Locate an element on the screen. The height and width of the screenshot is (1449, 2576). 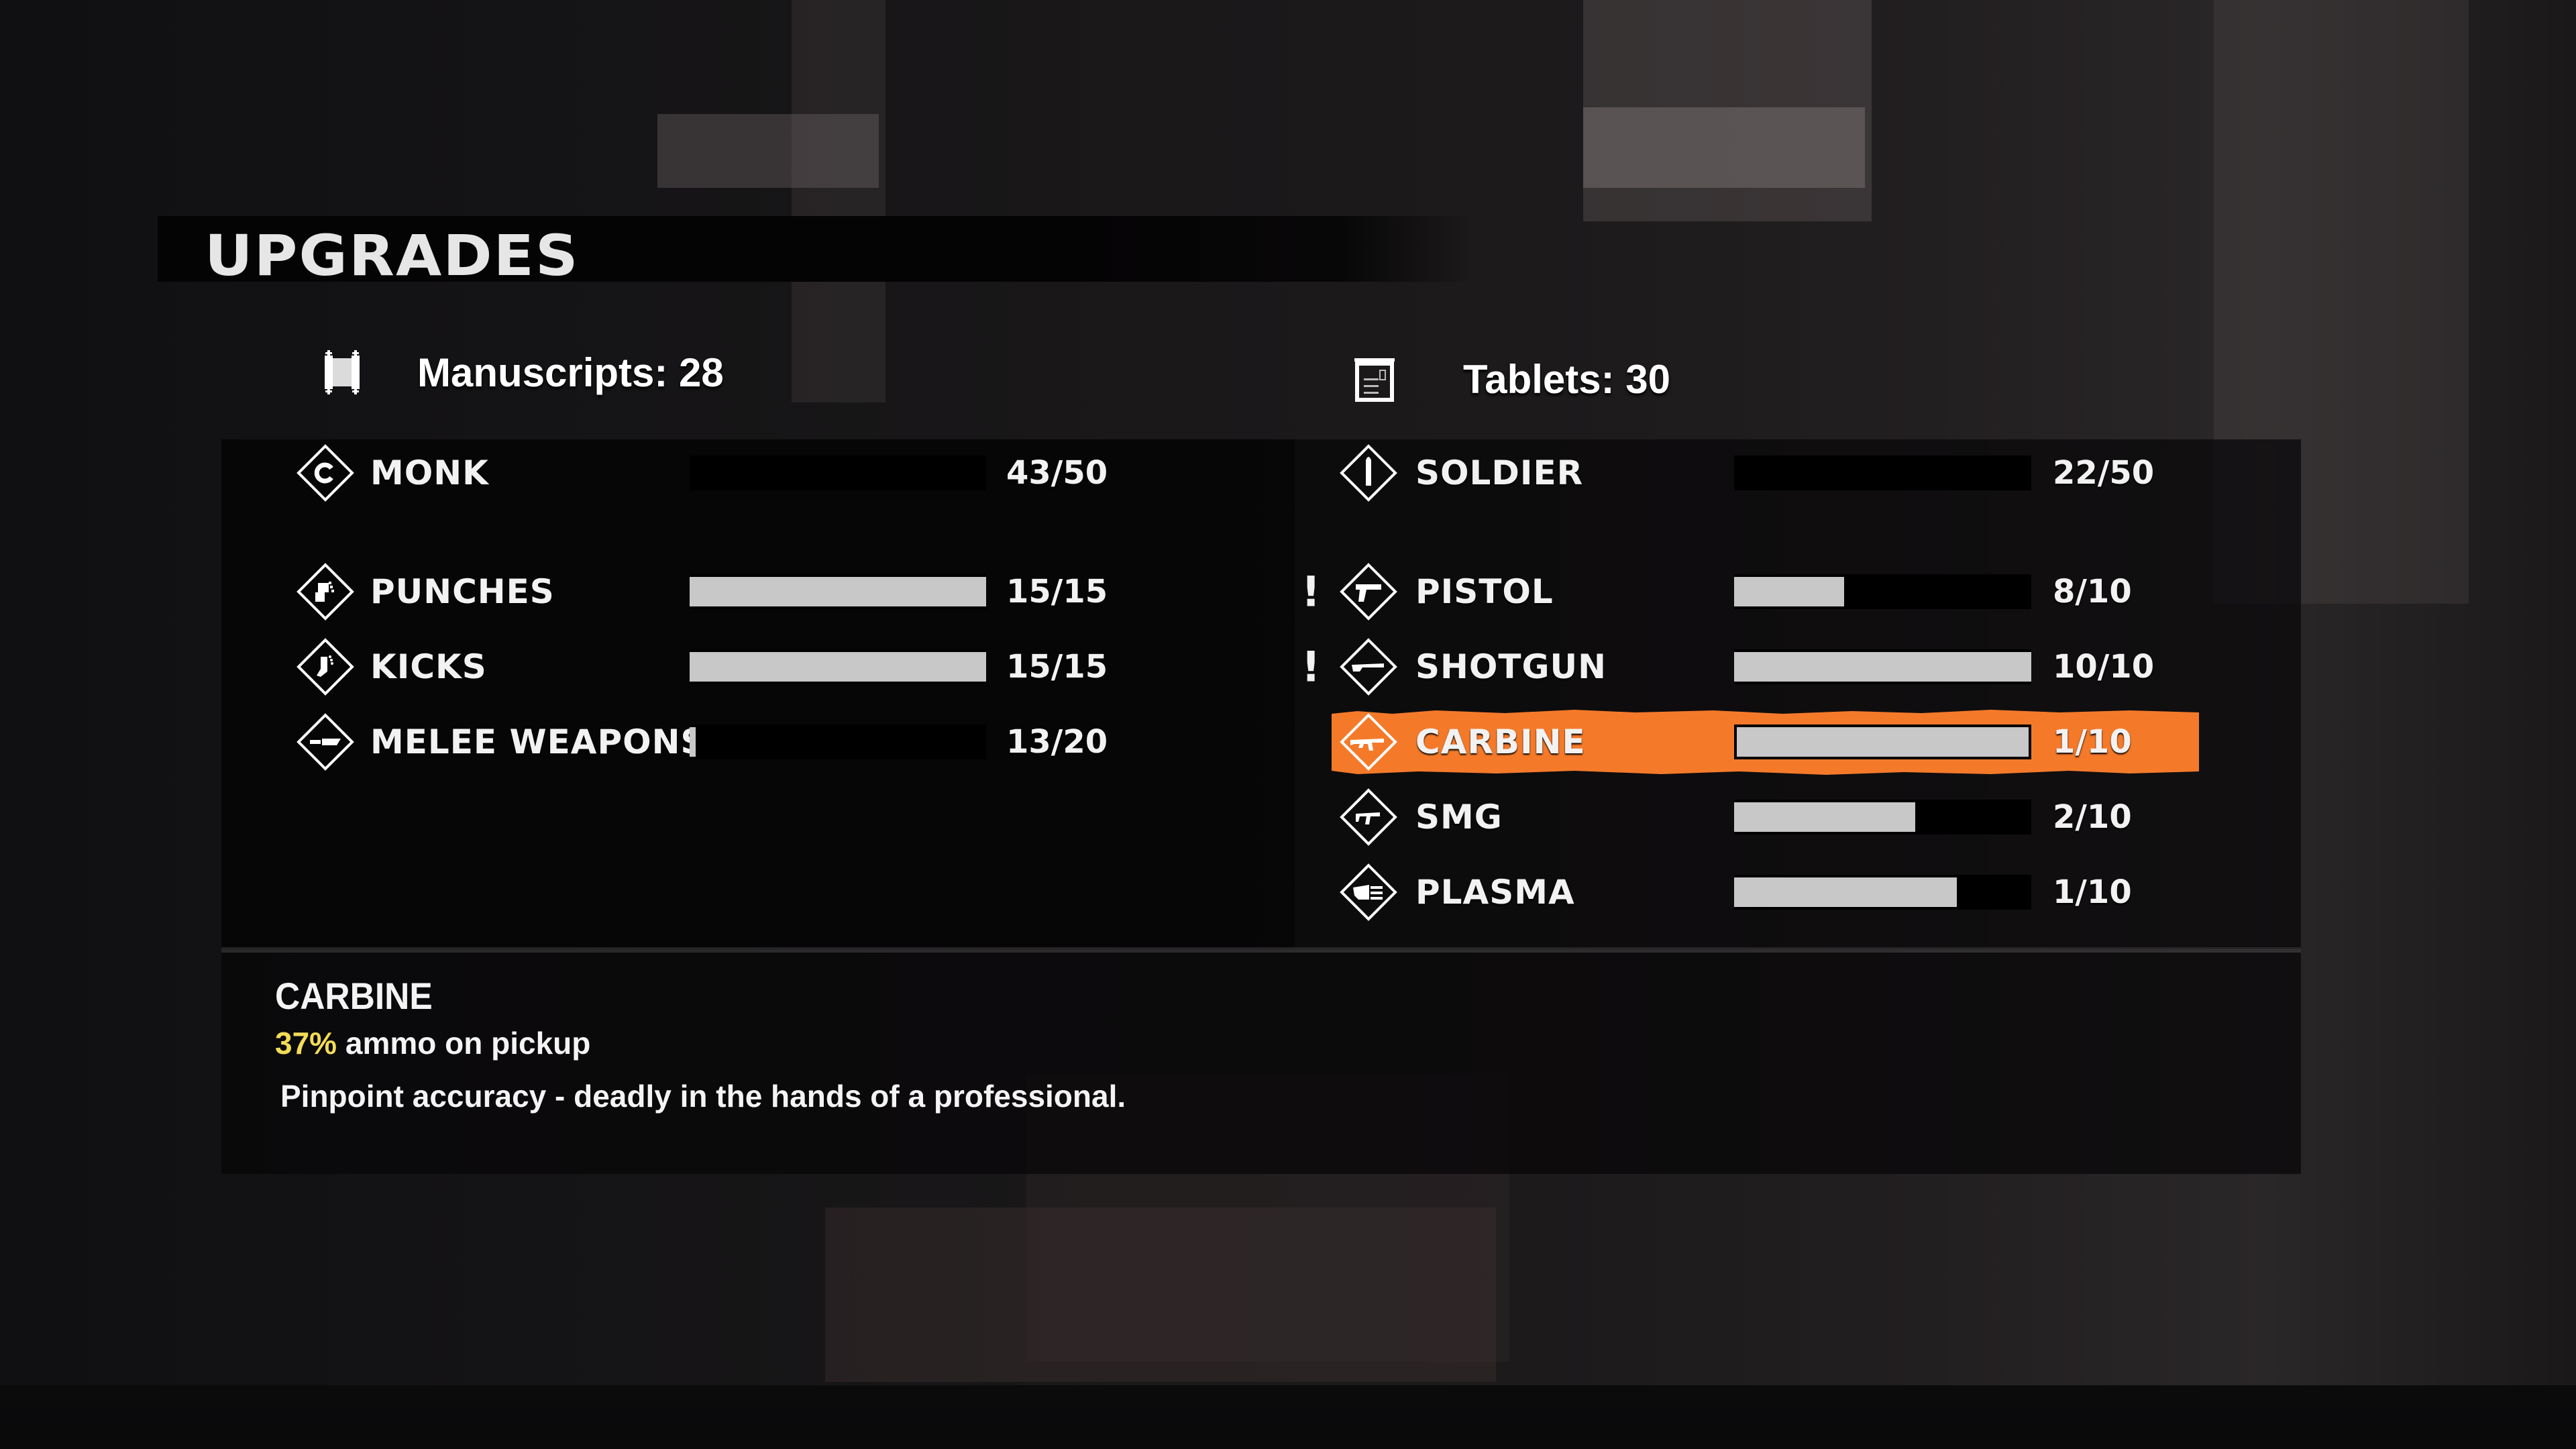
upgrade-row-plasma: PLASMA 1/10 is located at coordinates (1288, 892).